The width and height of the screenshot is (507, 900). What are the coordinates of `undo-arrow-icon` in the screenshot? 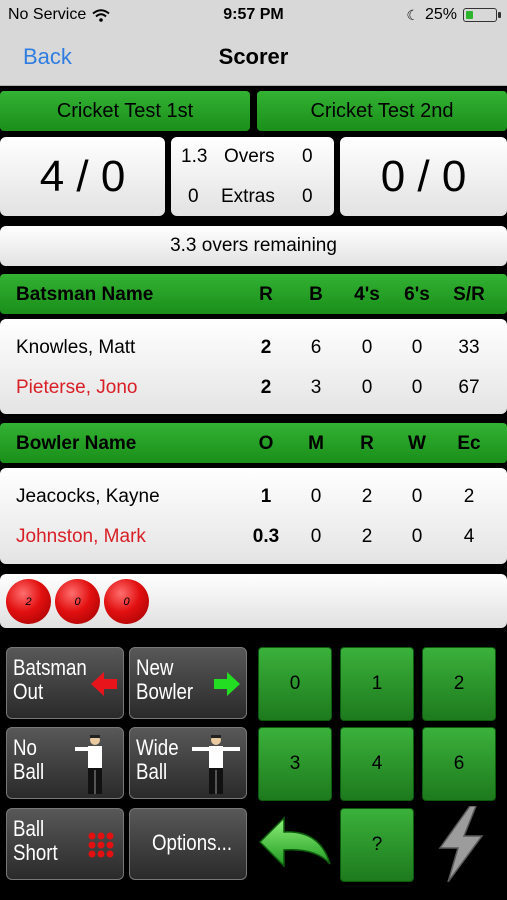 It's located at (295, 843).